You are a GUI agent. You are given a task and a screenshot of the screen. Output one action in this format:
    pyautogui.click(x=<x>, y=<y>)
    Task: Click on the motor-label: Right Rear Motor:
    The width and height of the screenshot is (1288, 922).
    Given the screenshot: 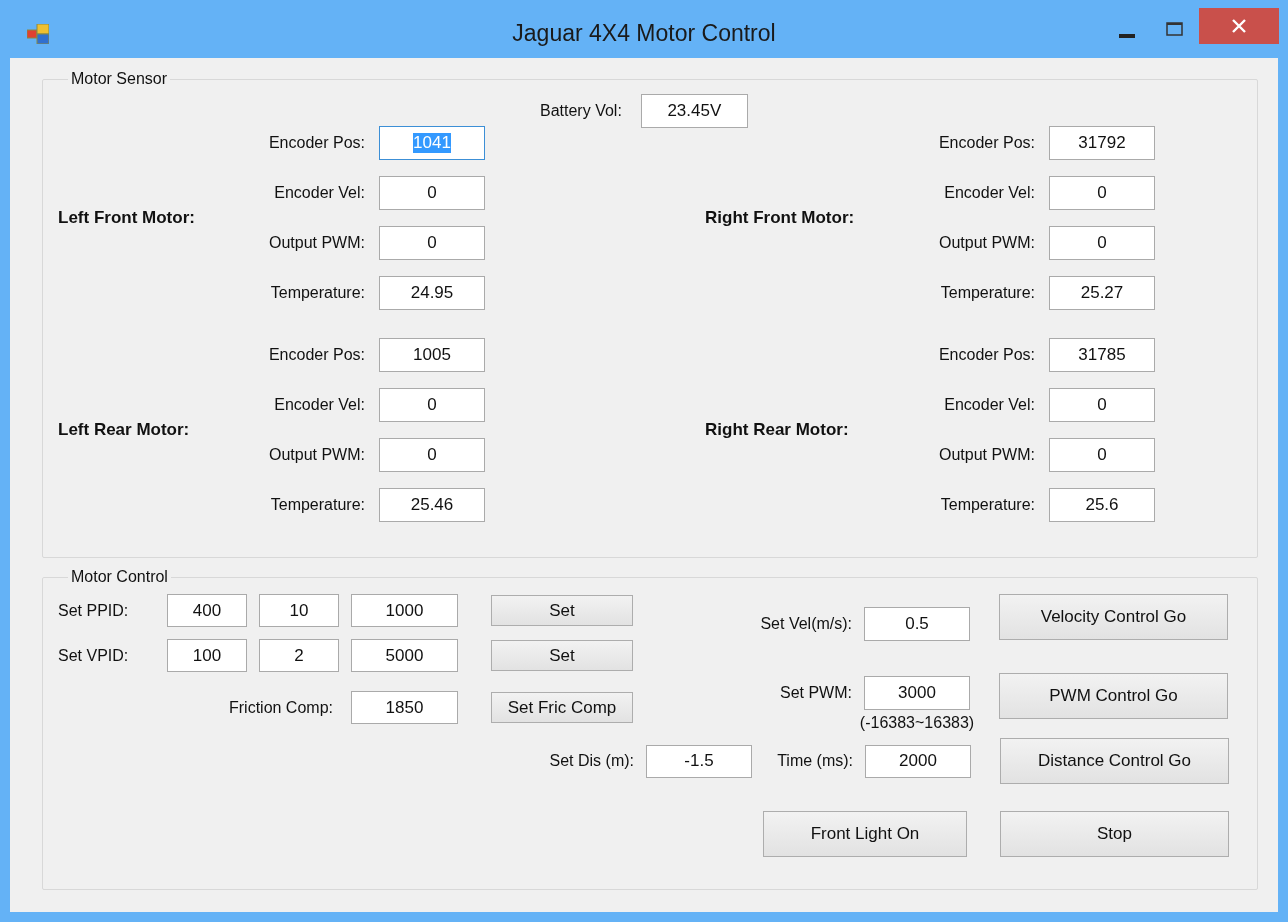 What is the action you would take?
    pyautogui.click(x=777, y=430)
    